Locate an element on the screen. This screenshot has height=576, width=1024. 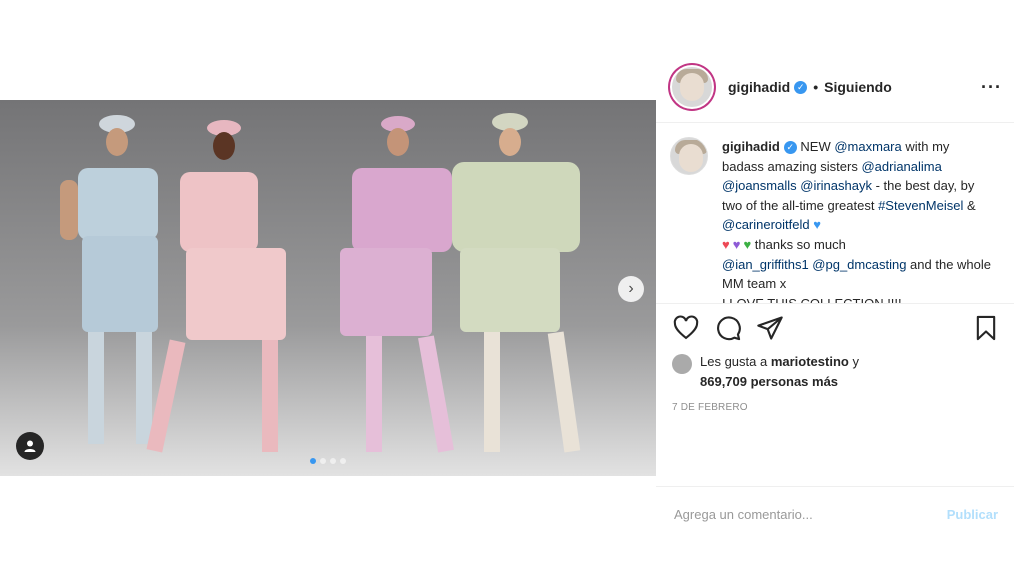
likes-count-link: 869,709 personas más is located at coordinates (769, 381).